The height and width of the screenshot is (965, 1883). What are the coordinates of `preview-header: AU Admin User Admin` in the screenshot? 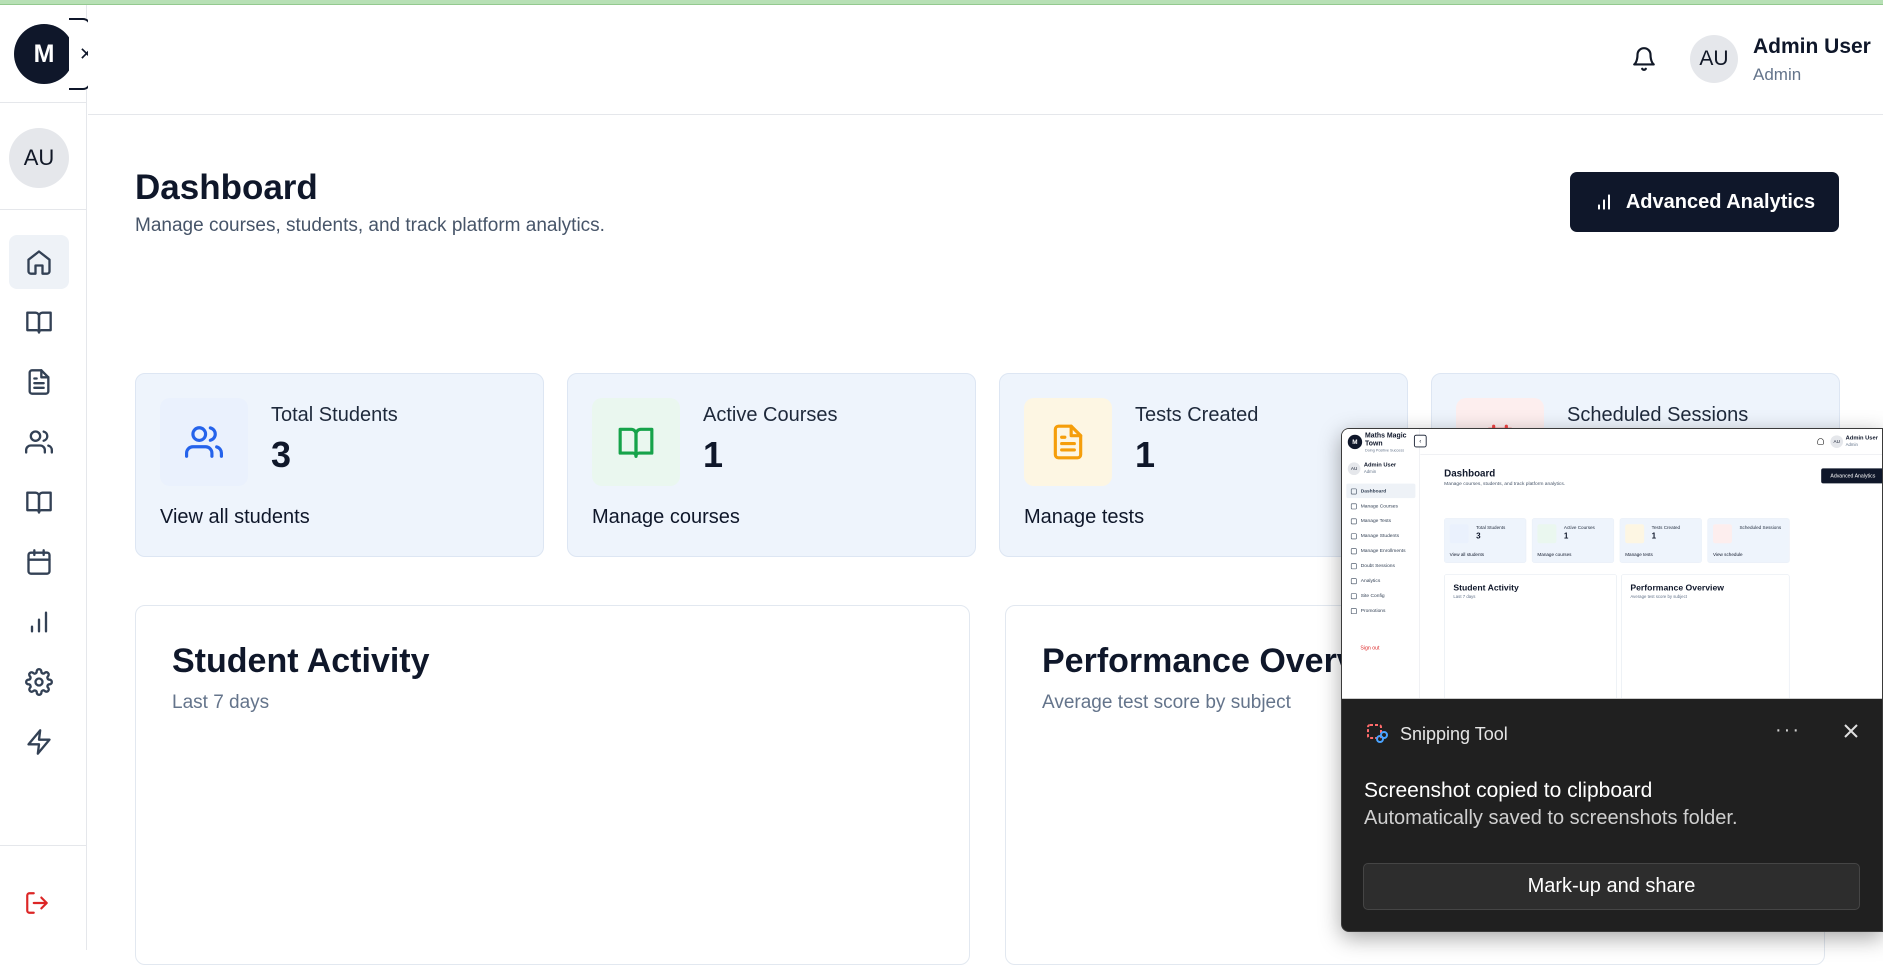 It's located at (1651, 442).